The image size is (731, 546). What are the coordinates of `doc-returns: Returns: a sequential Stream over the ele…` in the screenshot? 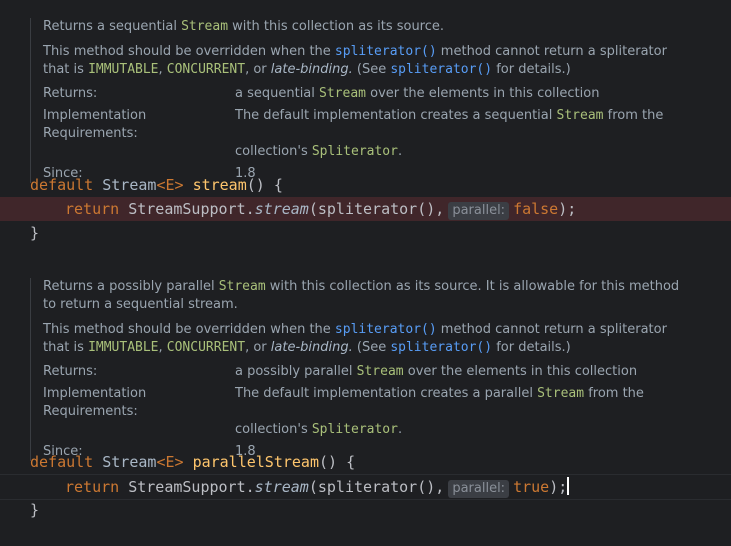 It's located at (321, 93).